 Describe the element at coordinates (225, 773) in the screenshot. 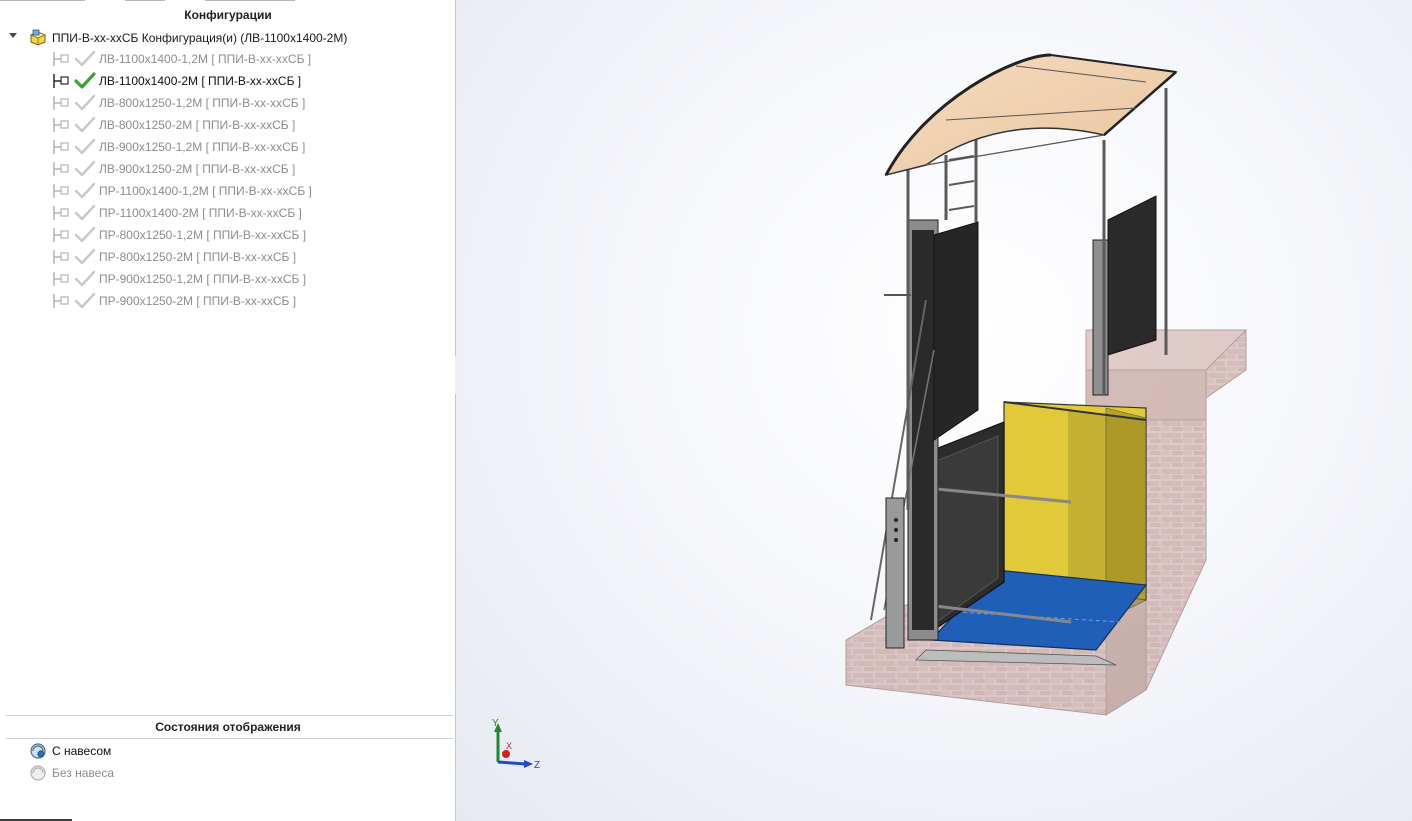

I see `display-state-without-canopy: Без навеса` at that location.